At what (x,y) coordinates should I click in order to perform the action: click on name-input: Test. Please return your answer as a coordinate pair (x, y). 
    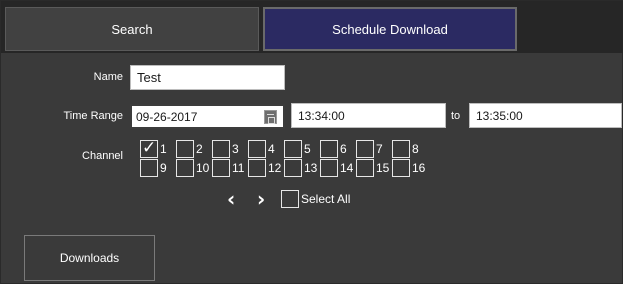
    Looking at the image, I should click on (207, 77).